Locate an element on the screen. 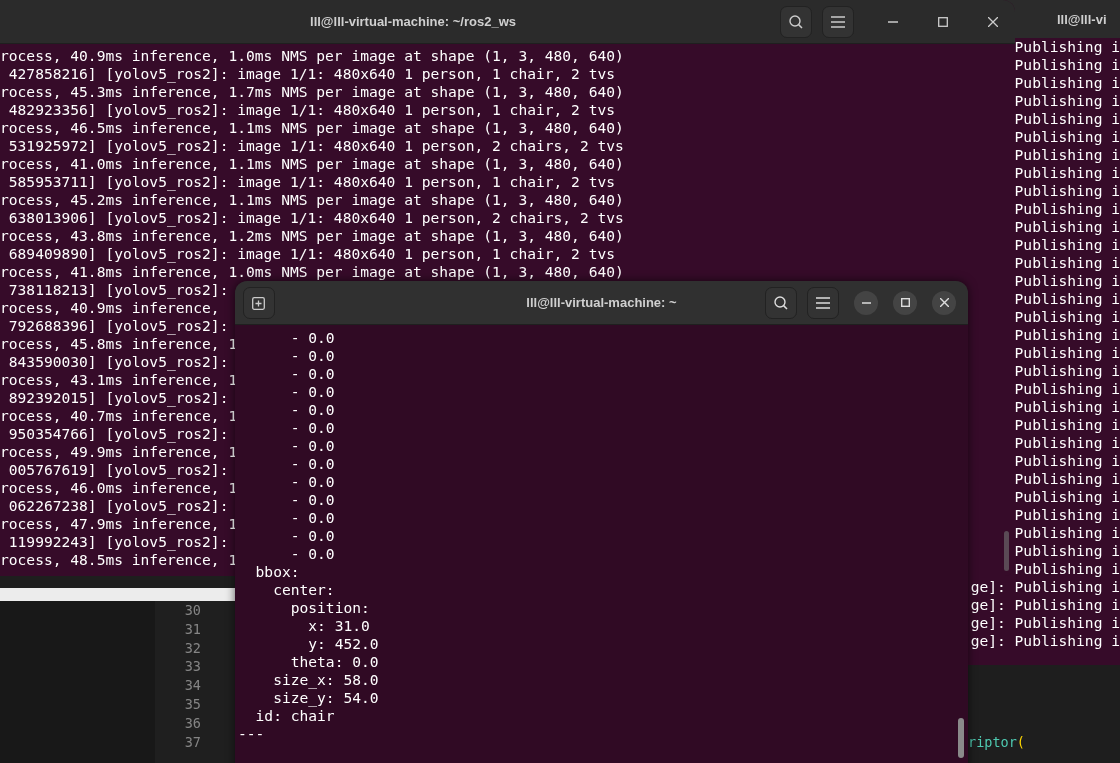 This screenshot has height=763, width=1120. terminal-line: bbox: is located at coordinates (277, 571).